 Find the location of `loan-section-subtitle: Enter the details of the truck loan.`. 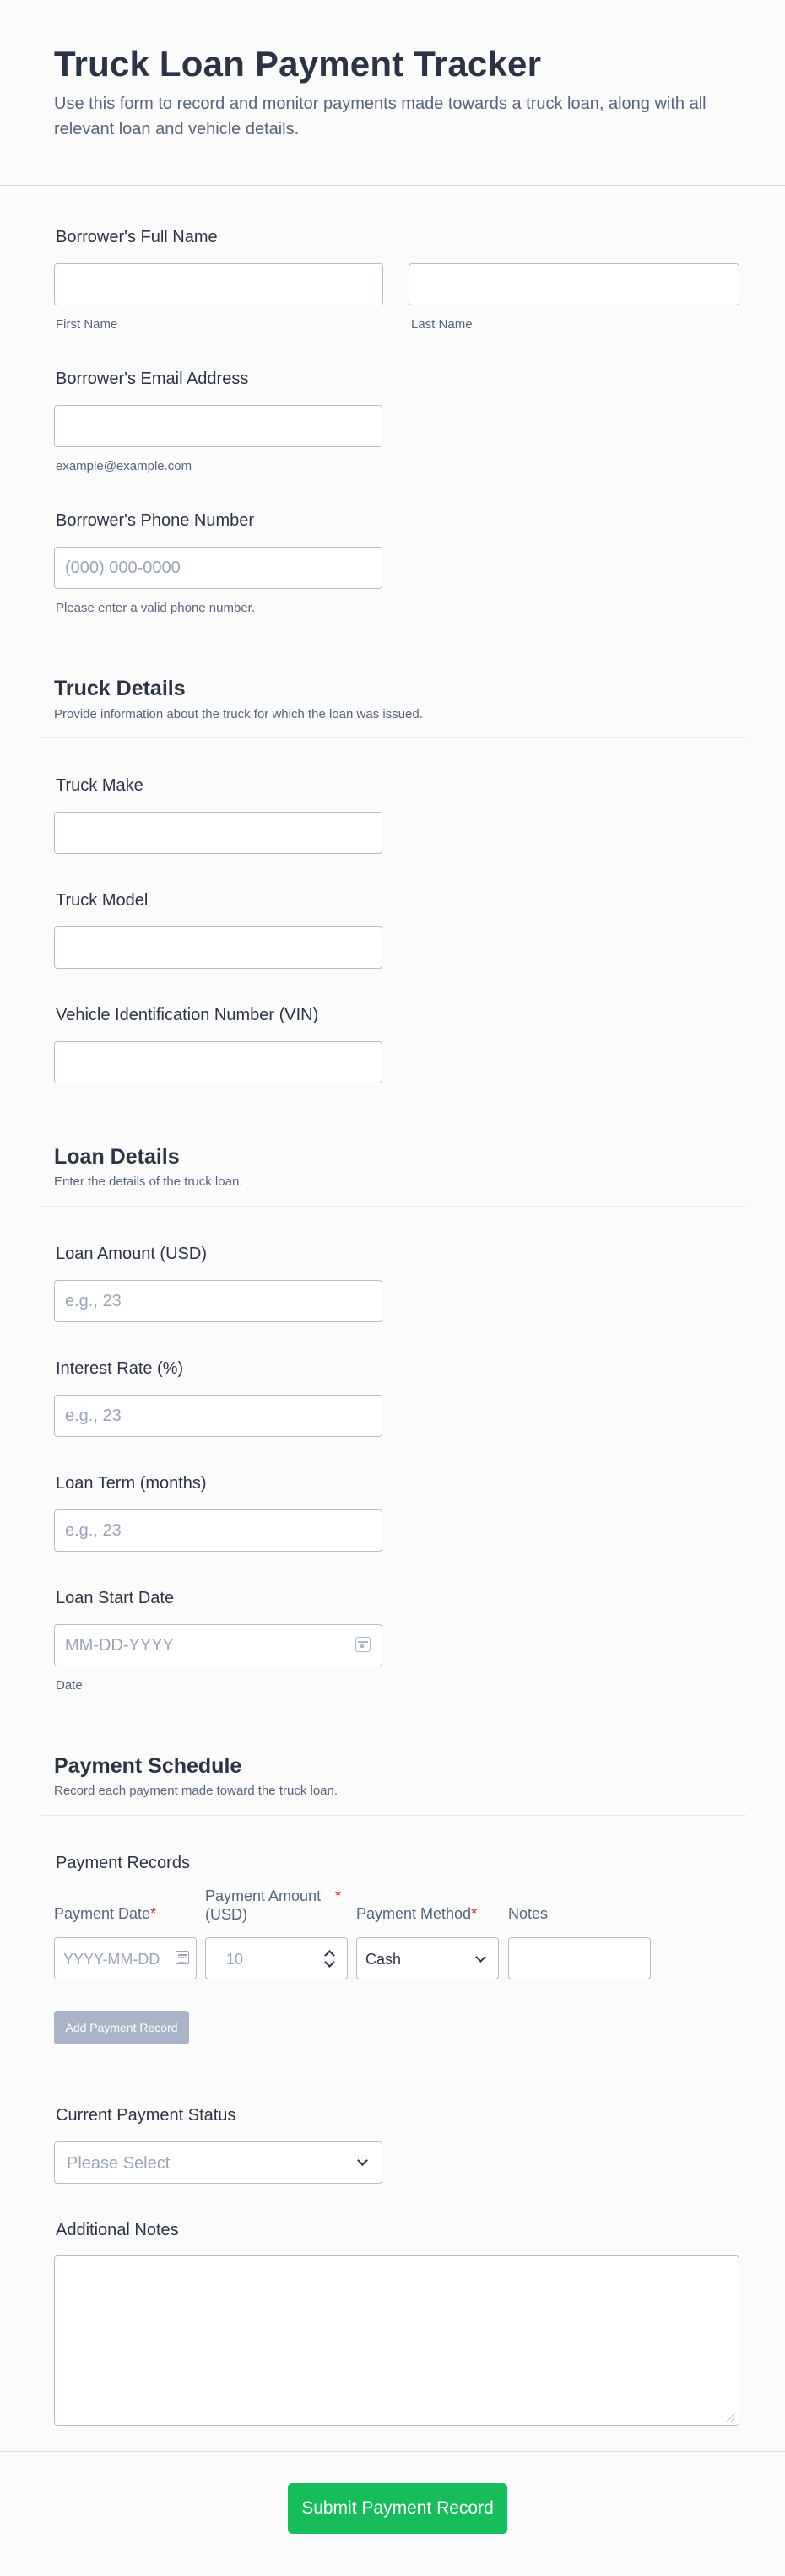

loan-section-subtitle: Enter the details of the truck loan. is located at coordinates (148, 1182).